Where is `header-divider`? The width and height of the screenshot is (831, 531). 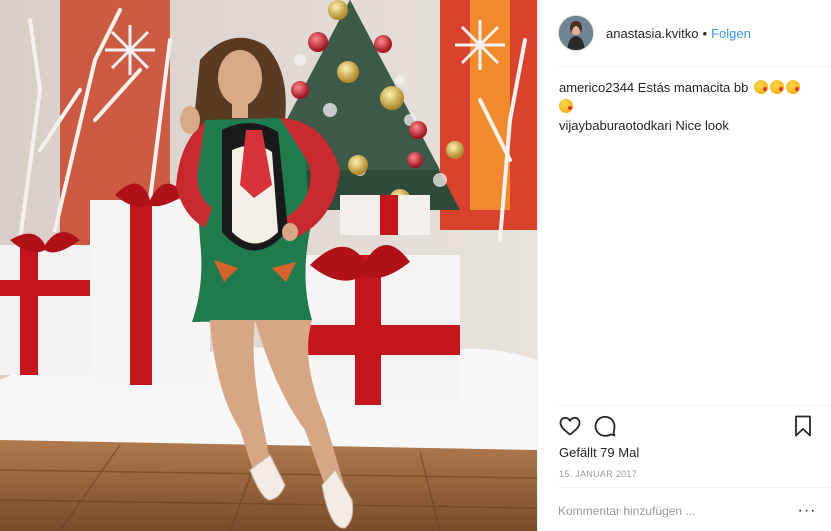
header-divider is located at coordinates (694, 66).